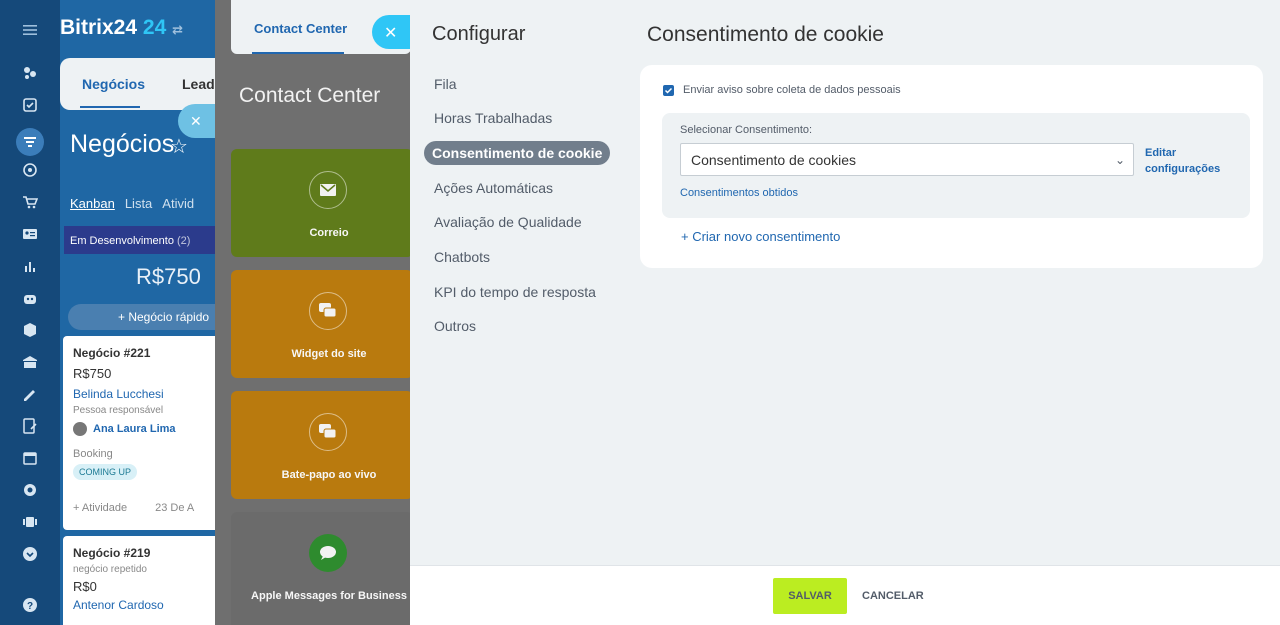  Describe the element at coordinates (30, 142) in the screenshot. I see `crm-icon` at that location.